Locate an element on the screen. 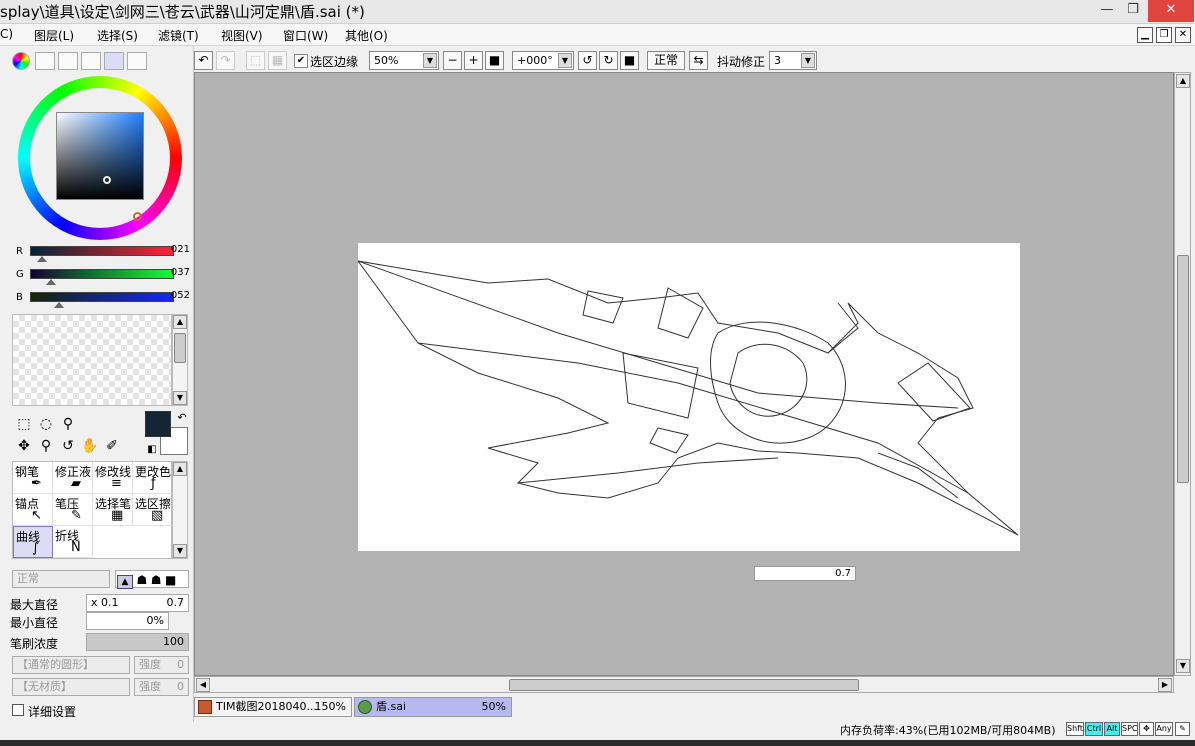  shape-sharp-icon: ▲ is located at coordinates (125, 582).